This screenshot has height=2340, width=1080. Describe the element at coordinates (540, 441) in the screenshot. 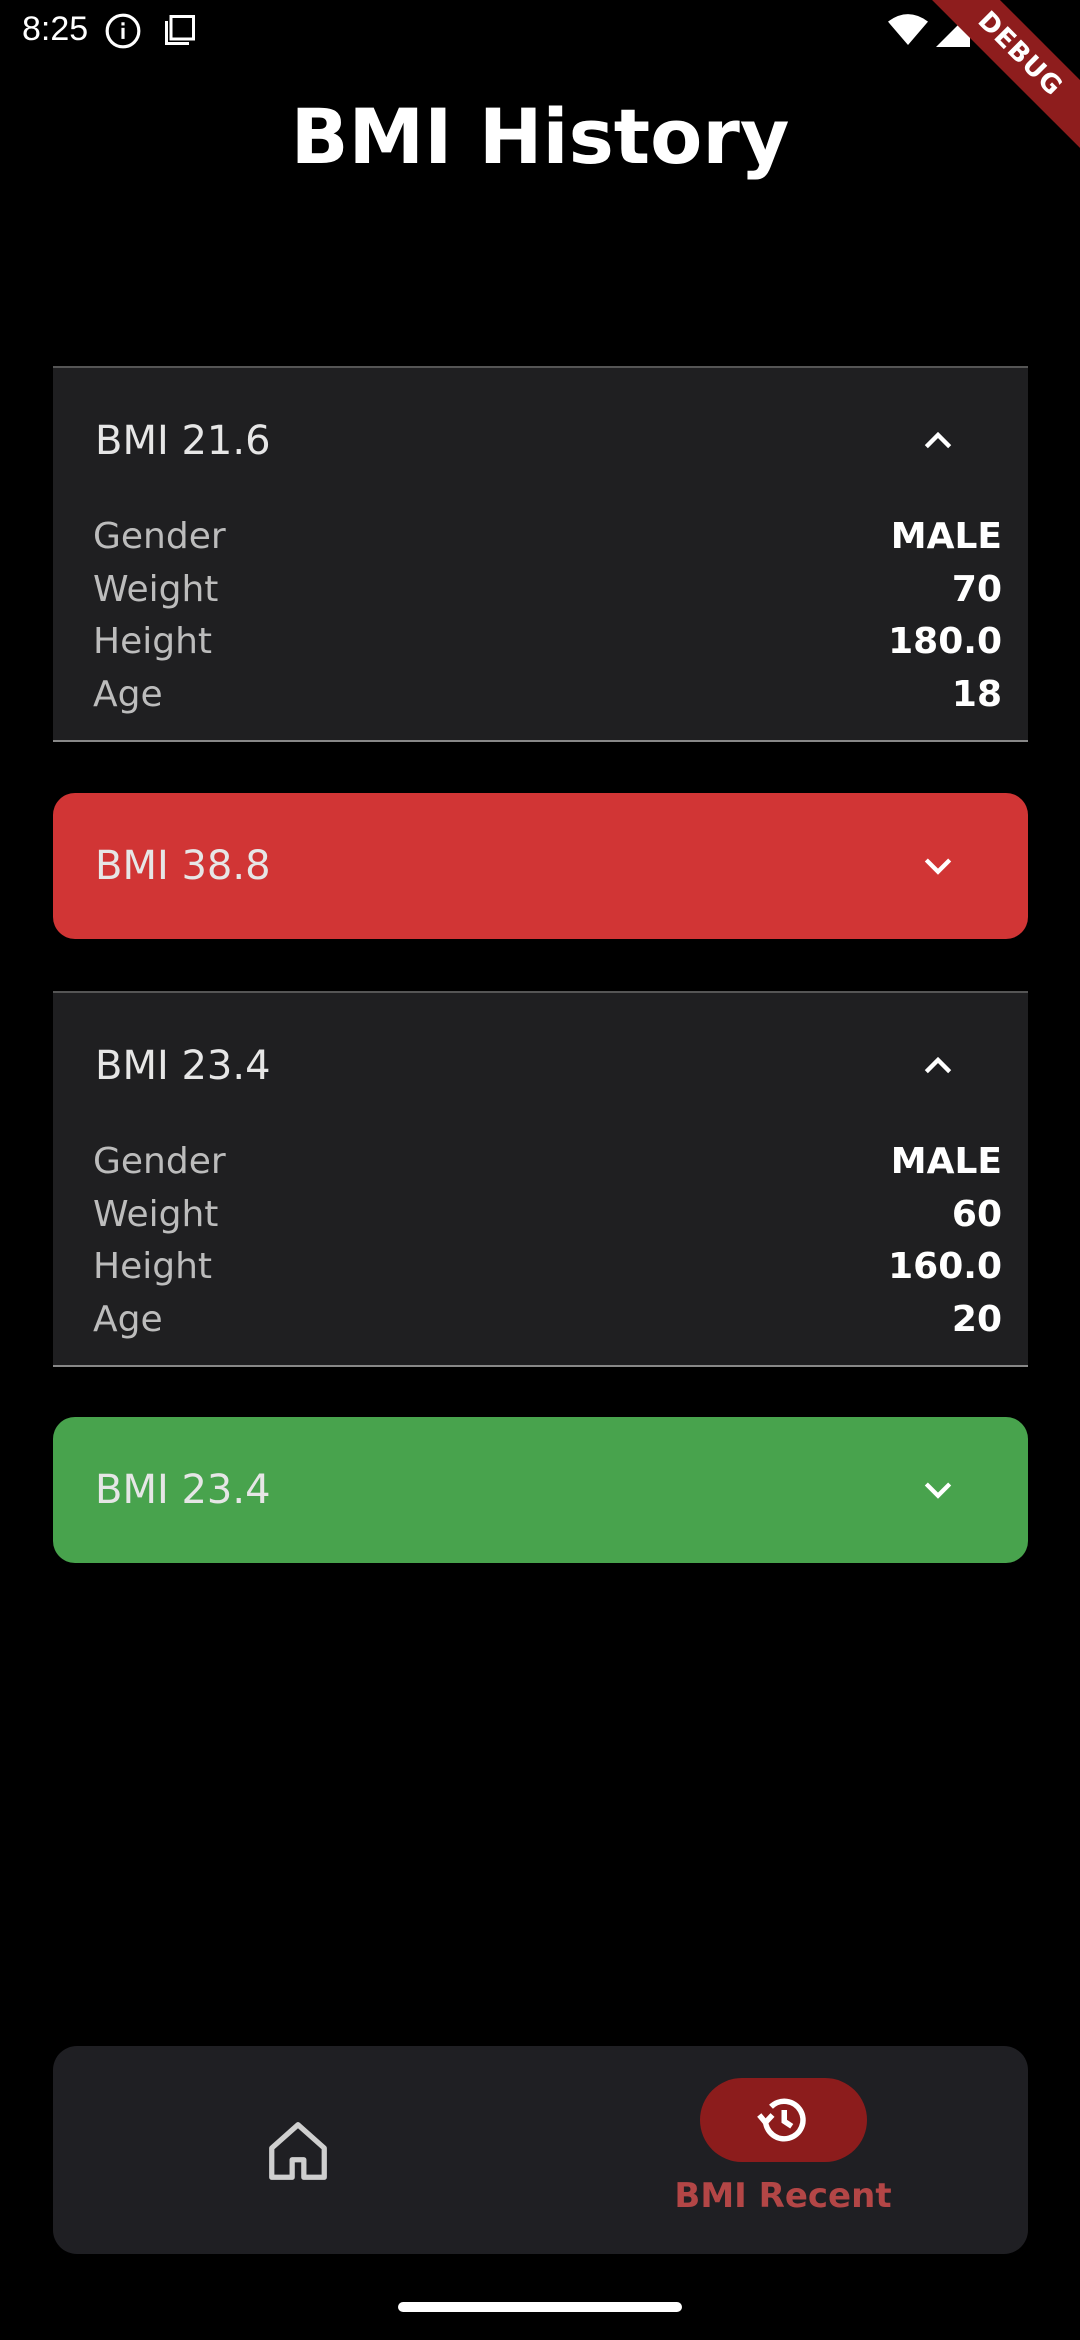

I see `card-header: BMI 21.6` at that location.